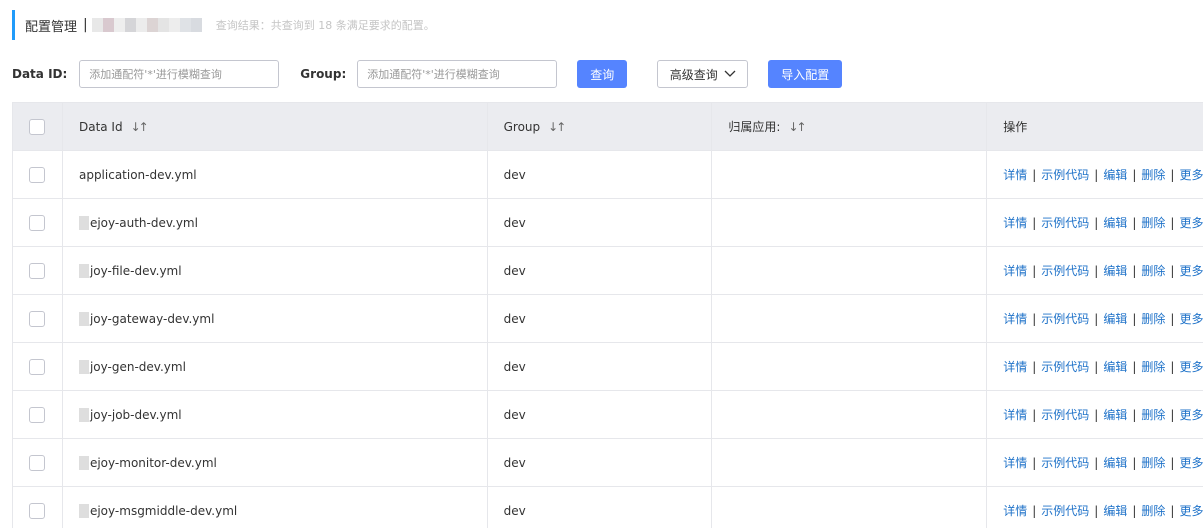 The image size is (1203, 528). I want to click on data-id-cell: ejoy-msgmiddle-dev.yml, so click(275, 507).